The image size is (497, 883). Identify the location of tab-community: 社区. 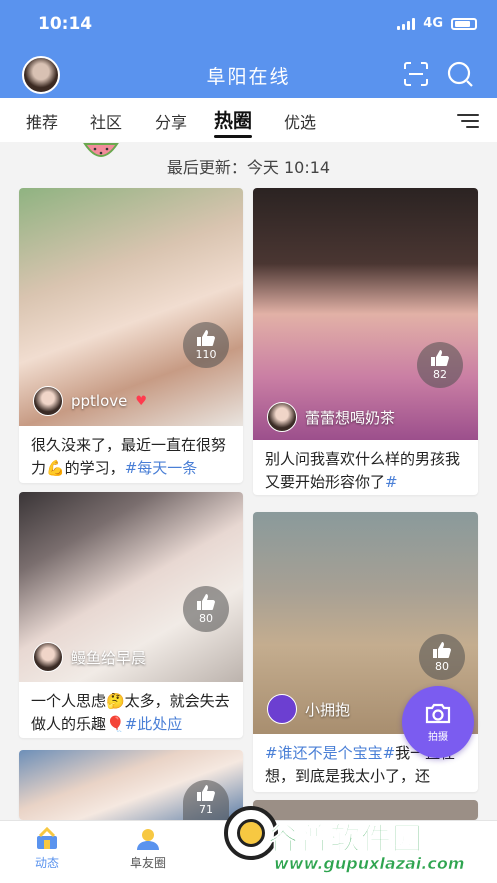
(106, 121).